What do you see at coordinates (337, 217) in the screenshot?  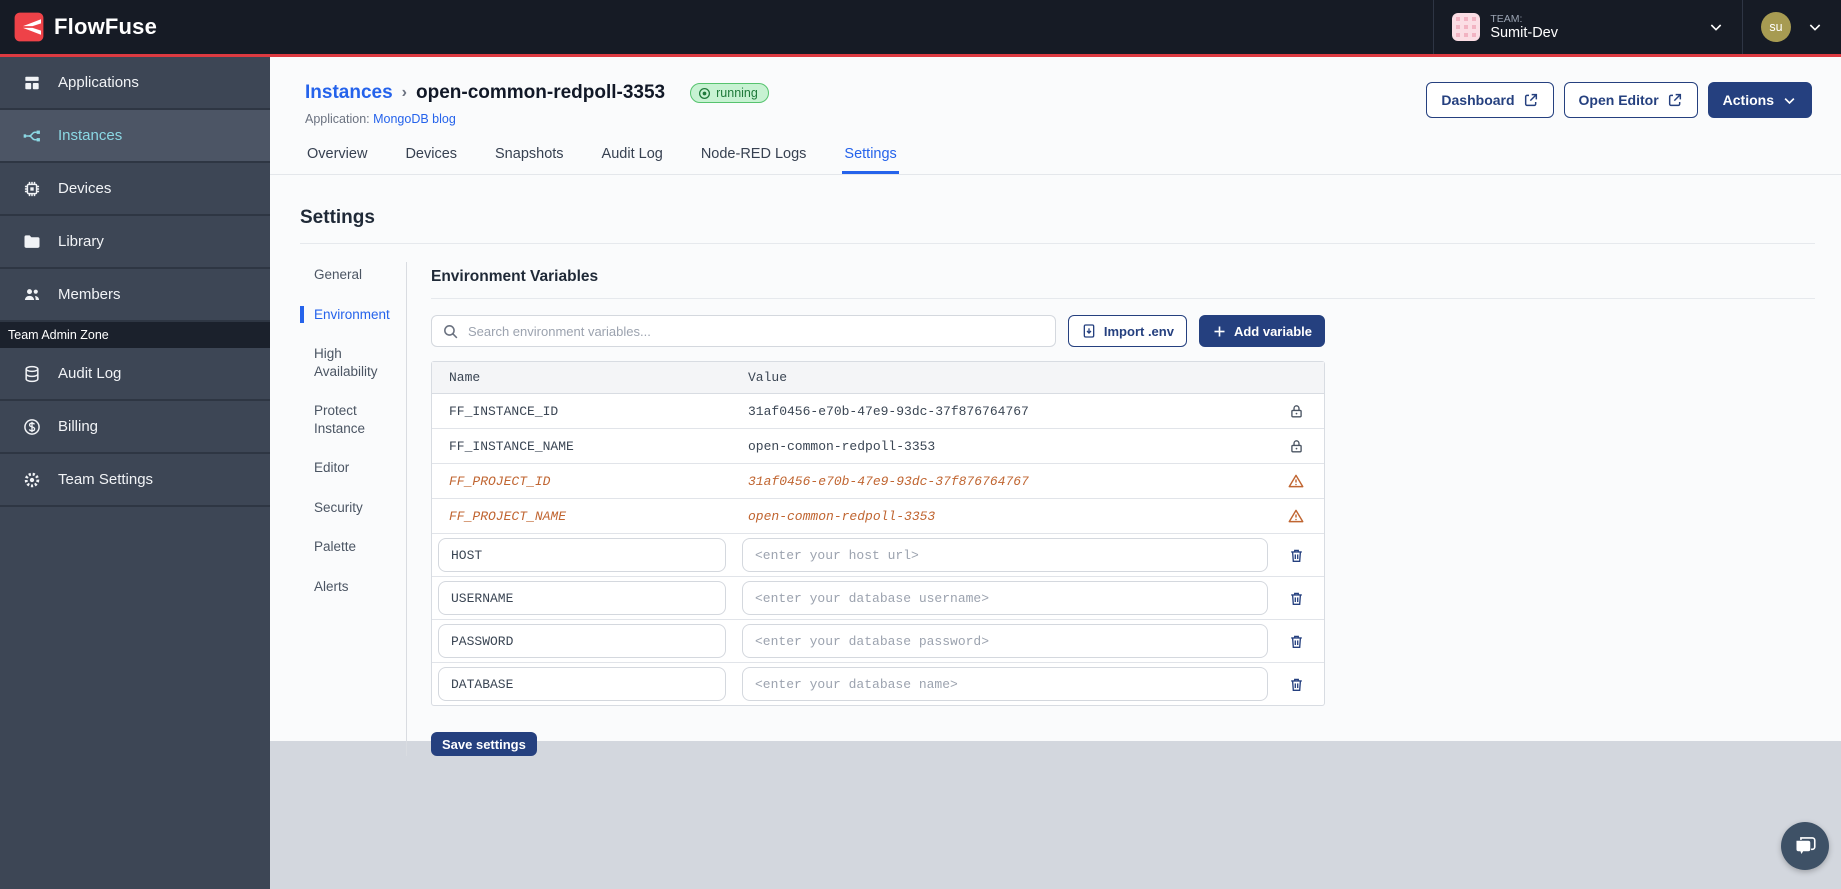 I see `settings-title: Settings` at bounding box center [337, 217].